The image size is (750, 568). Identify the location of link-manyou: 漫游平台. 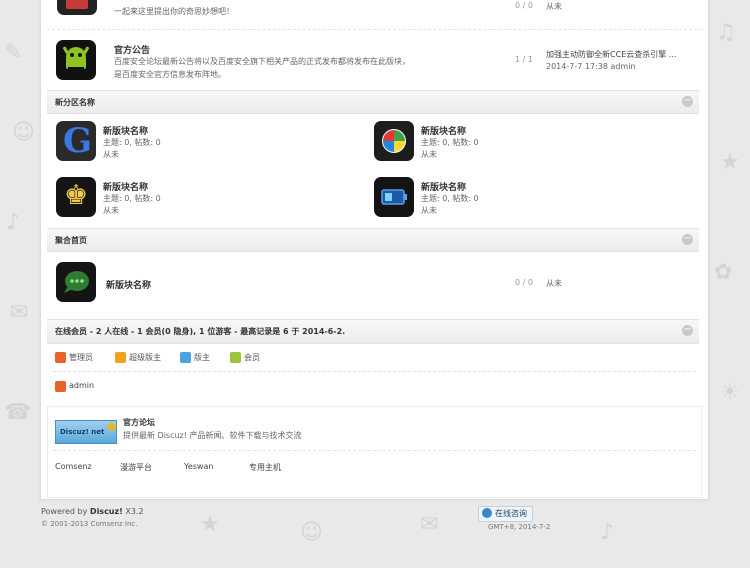
(136, 467).